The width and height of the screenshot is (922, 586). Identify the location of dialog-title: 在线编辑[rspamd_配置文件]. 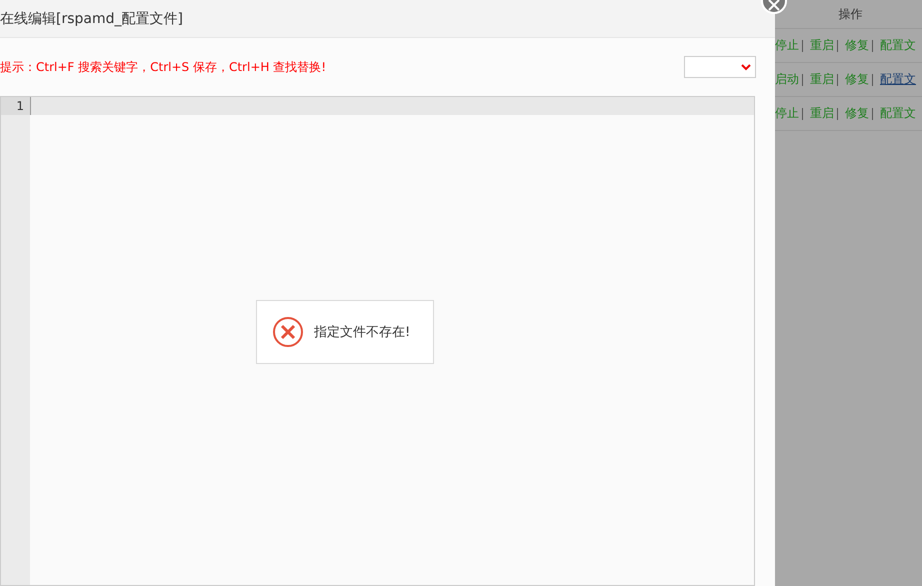
(91, 19).